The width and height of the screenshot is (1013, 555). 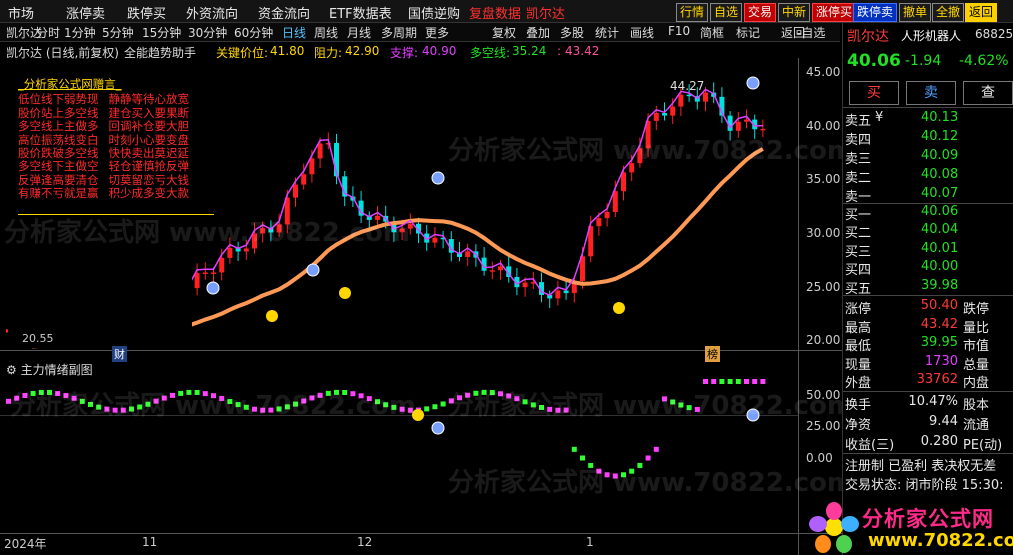 What do you see at coordinates (212, 12) in the screenshot?
I see `nav-foreign-flow: 外资流向` at bounding box center [212, 12].